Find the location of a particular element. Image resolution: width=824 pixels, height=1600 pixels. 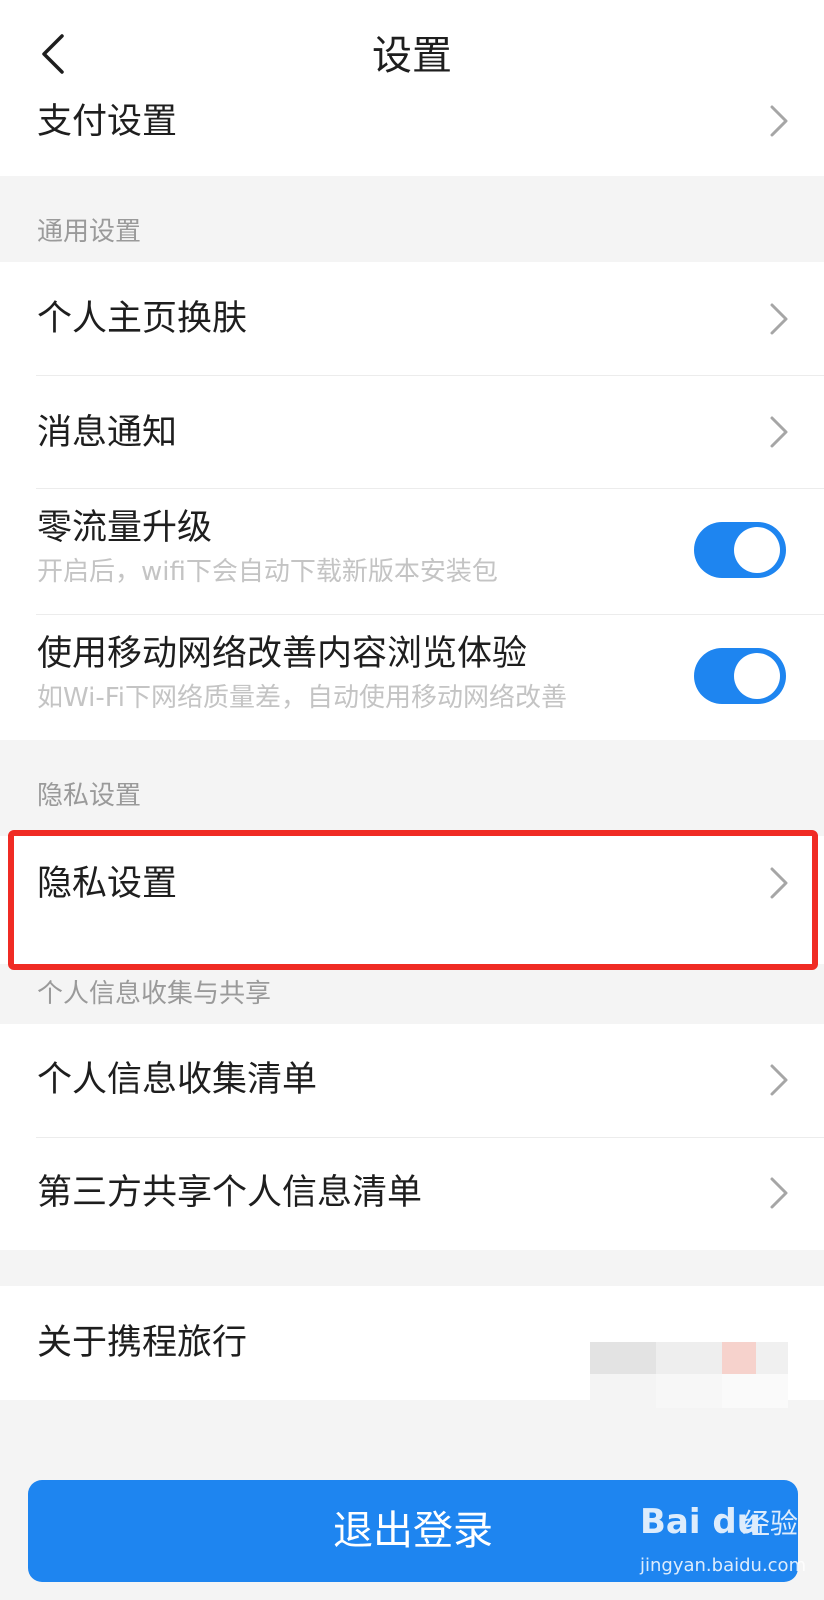

third-party-sharing-list-label: 第三方共享个人信息清单 is located at coordinates (230, 1193).